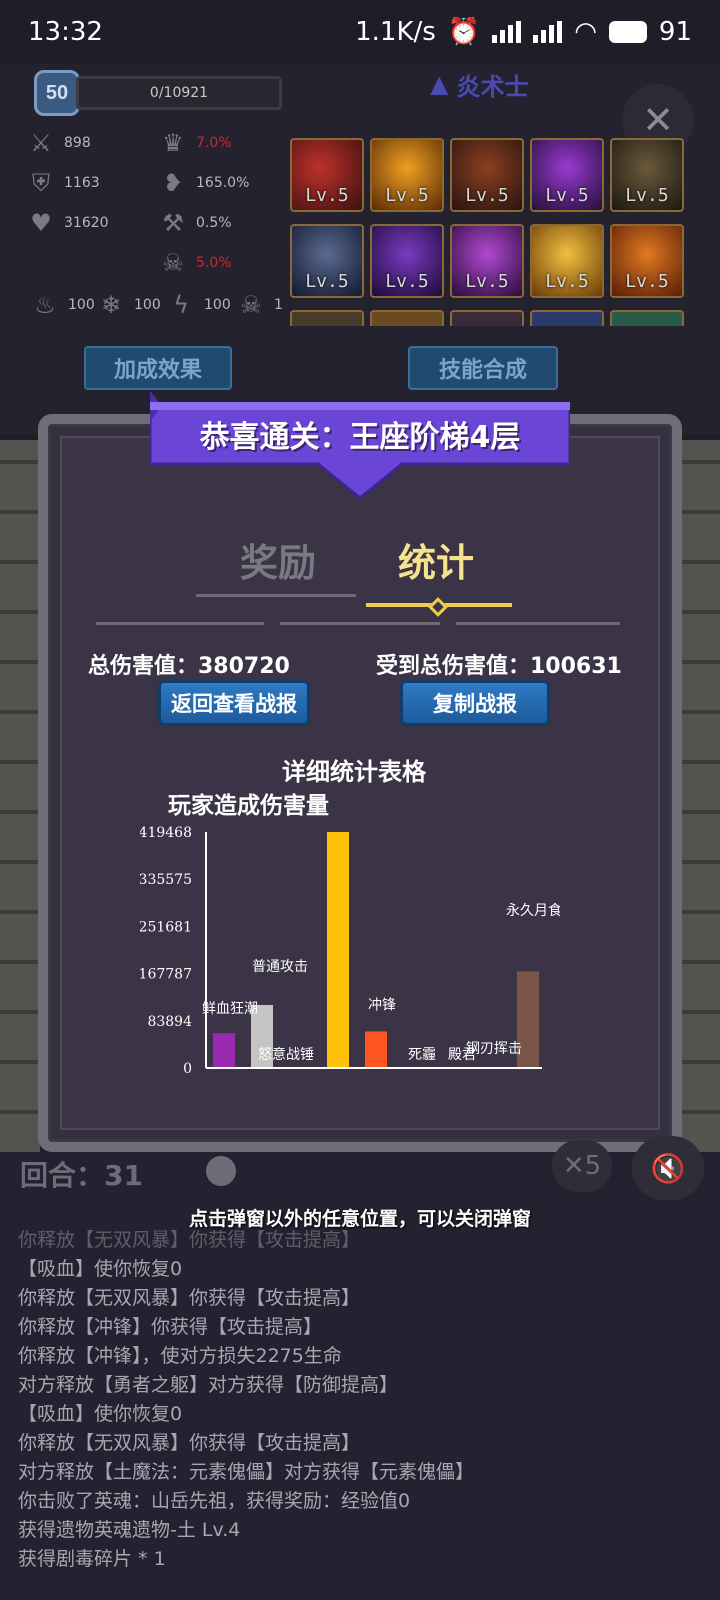 The image size is (720, 1600). What do you see at coordinates (173, 143) in the screenshot?
I see `crown-icon: ♛` at bounding box center [173, 143].